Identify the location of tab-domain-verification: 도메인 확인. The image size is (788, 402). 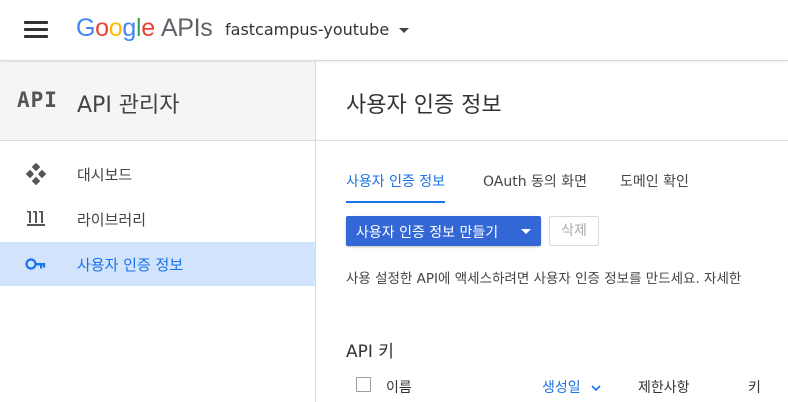
(654, 186).